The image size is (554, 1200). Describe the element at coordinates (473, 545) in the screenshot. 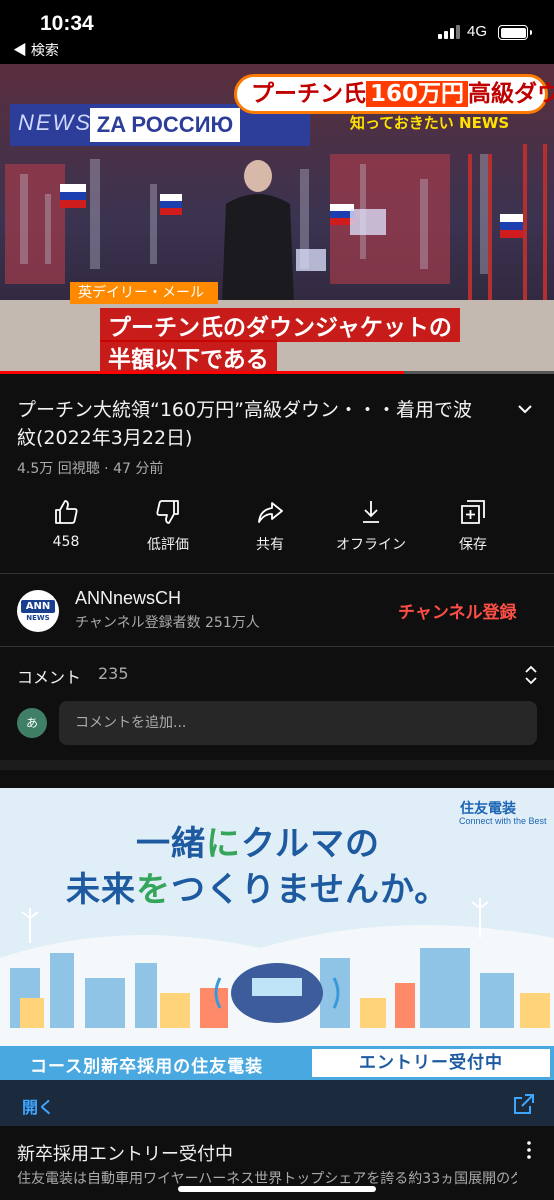

I see `save-label: 保存` at that location.